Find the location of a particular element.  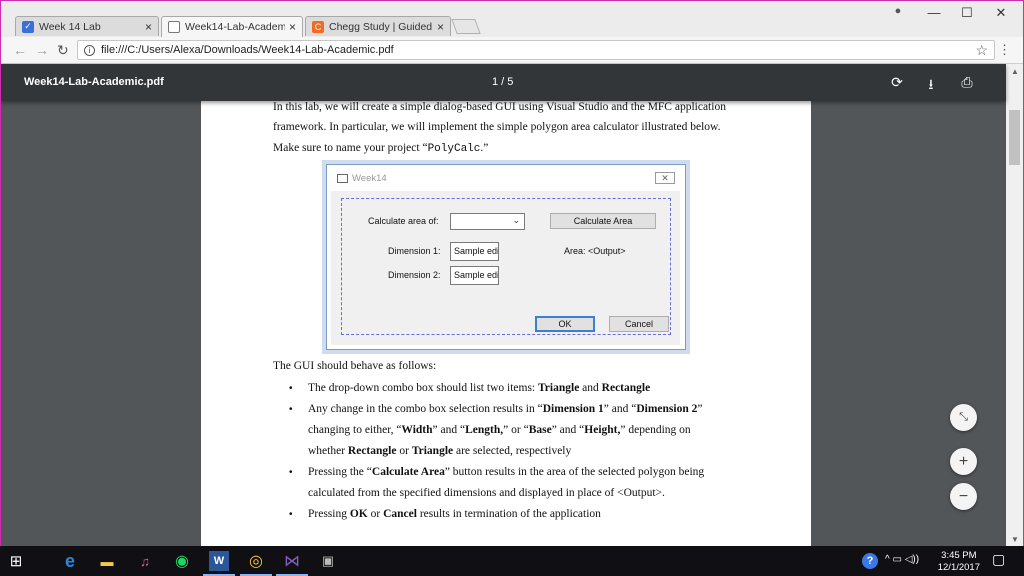

cancel-button: Cancel is located at coordinates (639, 324).